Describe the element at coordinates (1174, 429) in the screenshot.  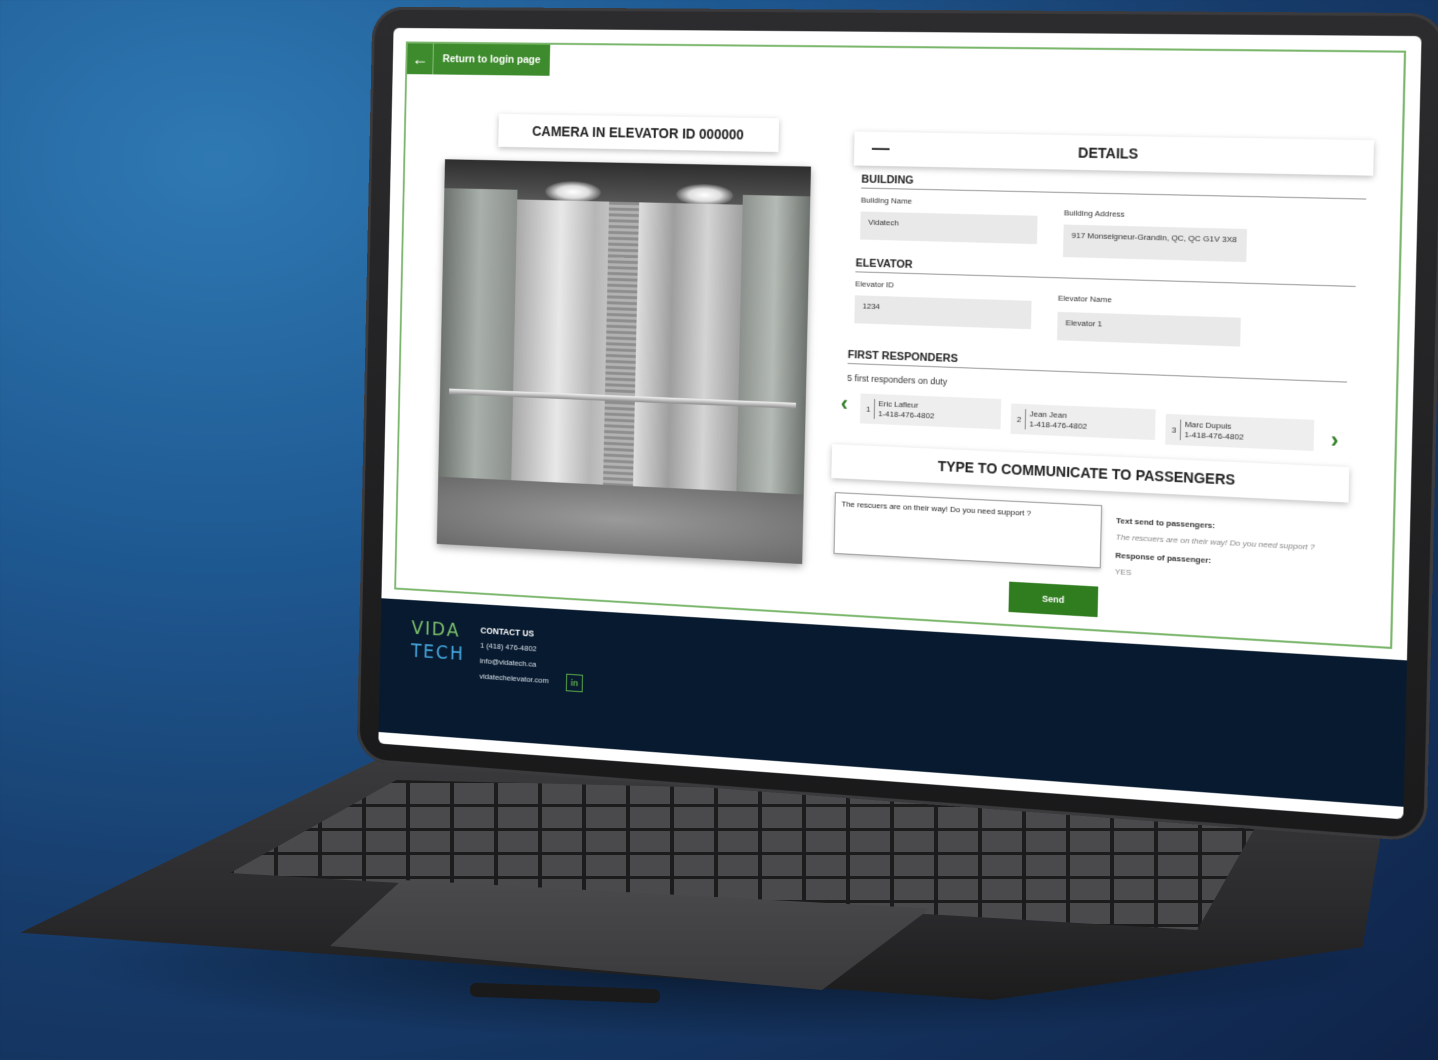
I see `responder-number: 3` at that location.